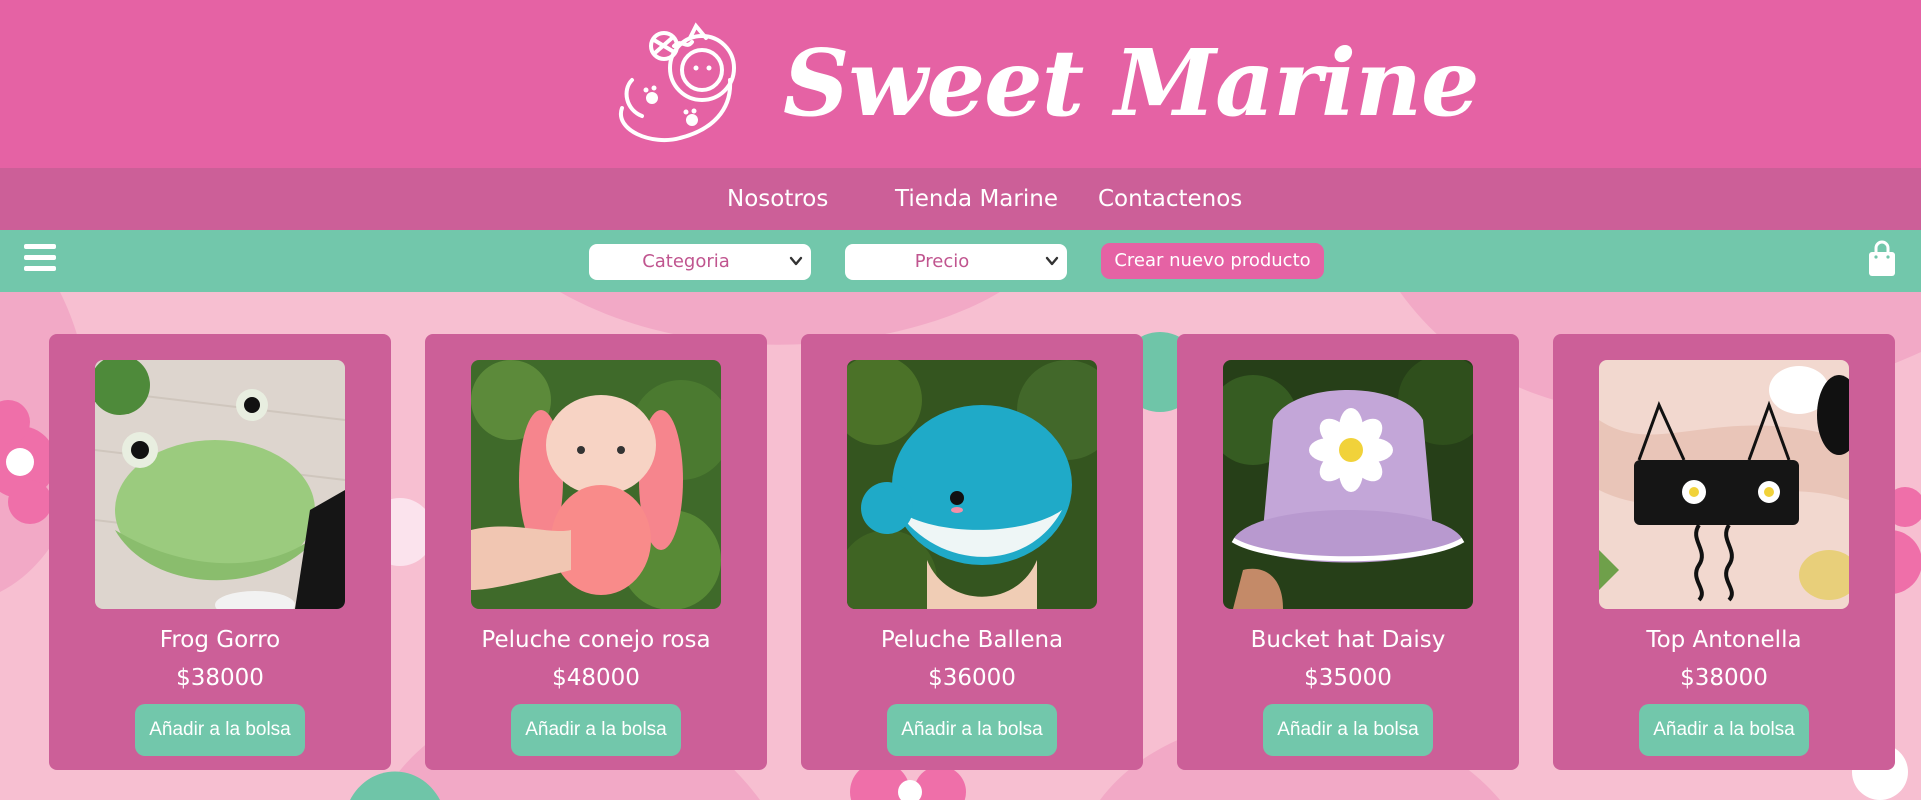 The image size is (1921, 800). I want to click on category-select: Categoria, so click(700, 262).